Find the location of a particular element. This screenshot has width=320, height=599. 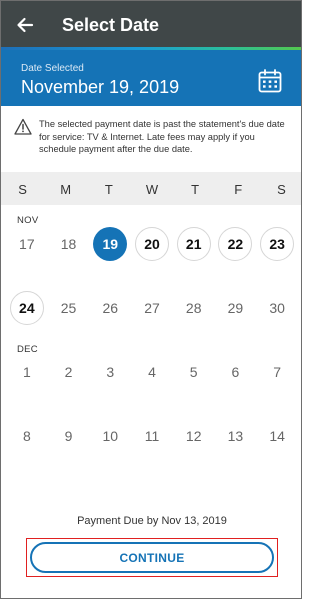

day-number: 11 is located at coordinates (152, 436).